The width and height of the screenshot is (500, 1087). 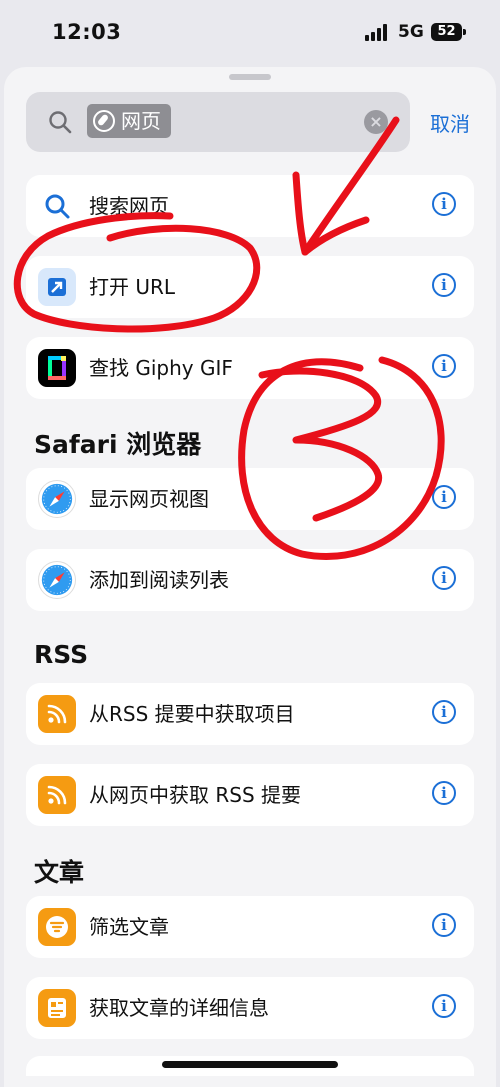 What do you see at coordinates (179, 1008) in the screenshot?
I see `list-item-label: 获取文章的详细信息` at bounding box center [179, 1008].